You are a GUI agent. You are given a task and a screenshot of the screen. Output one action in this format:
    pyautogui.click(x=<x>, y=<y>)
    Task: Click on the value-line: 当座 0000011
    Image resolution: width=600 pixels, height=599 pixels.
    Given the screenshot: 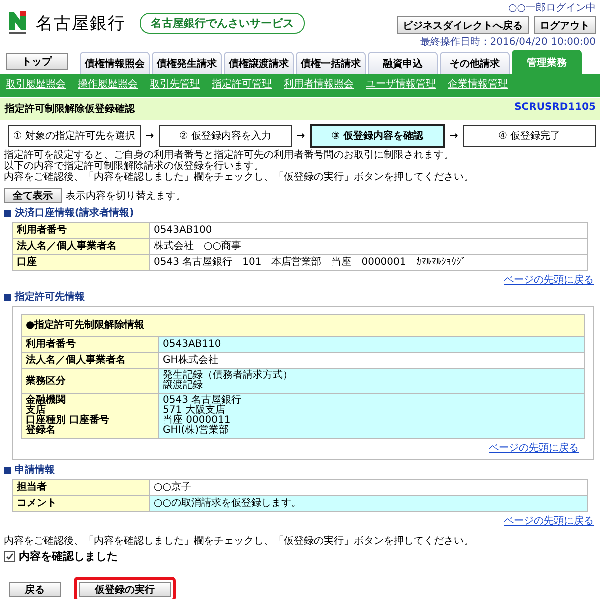 What is the action you would take?
    pyautogui.click(x=197, y=421)
    